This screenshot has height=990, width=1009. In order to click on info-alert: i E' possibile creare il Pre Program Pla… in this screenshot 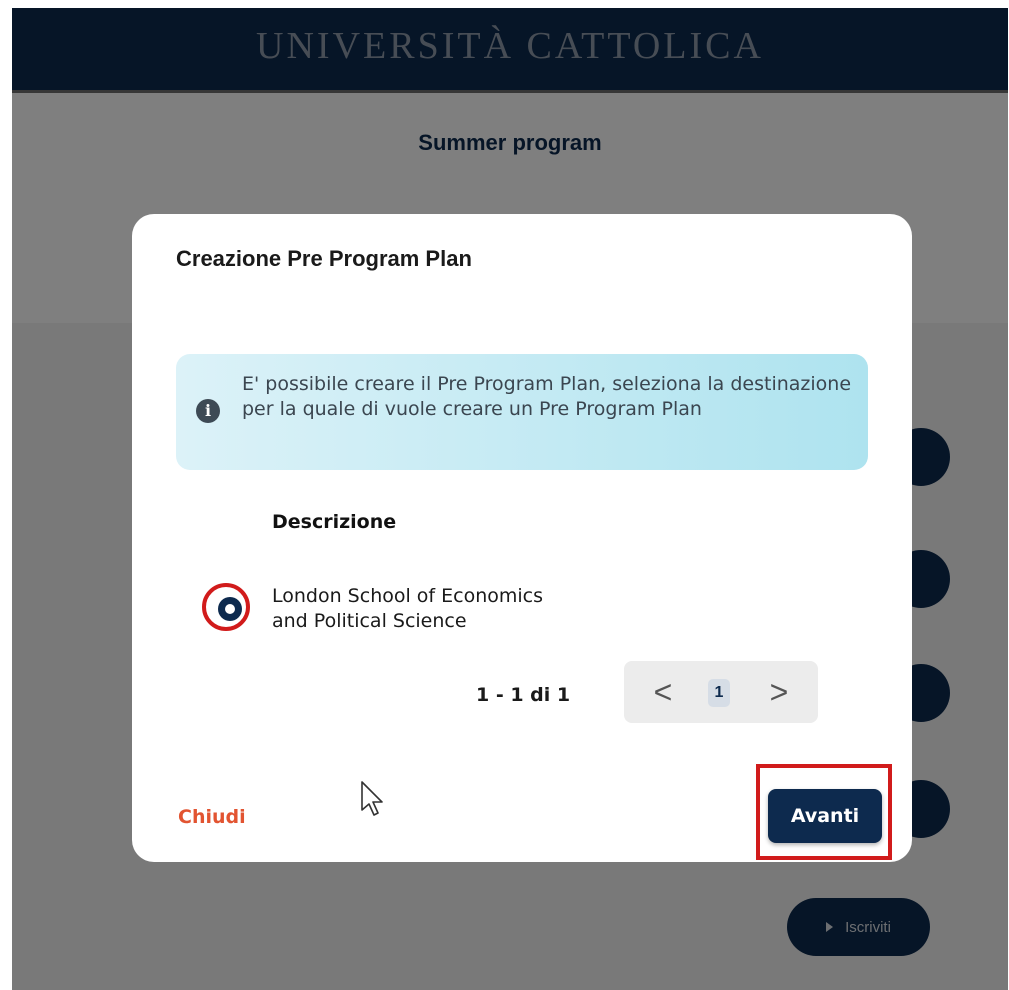, I will do `click(522, 412)`.